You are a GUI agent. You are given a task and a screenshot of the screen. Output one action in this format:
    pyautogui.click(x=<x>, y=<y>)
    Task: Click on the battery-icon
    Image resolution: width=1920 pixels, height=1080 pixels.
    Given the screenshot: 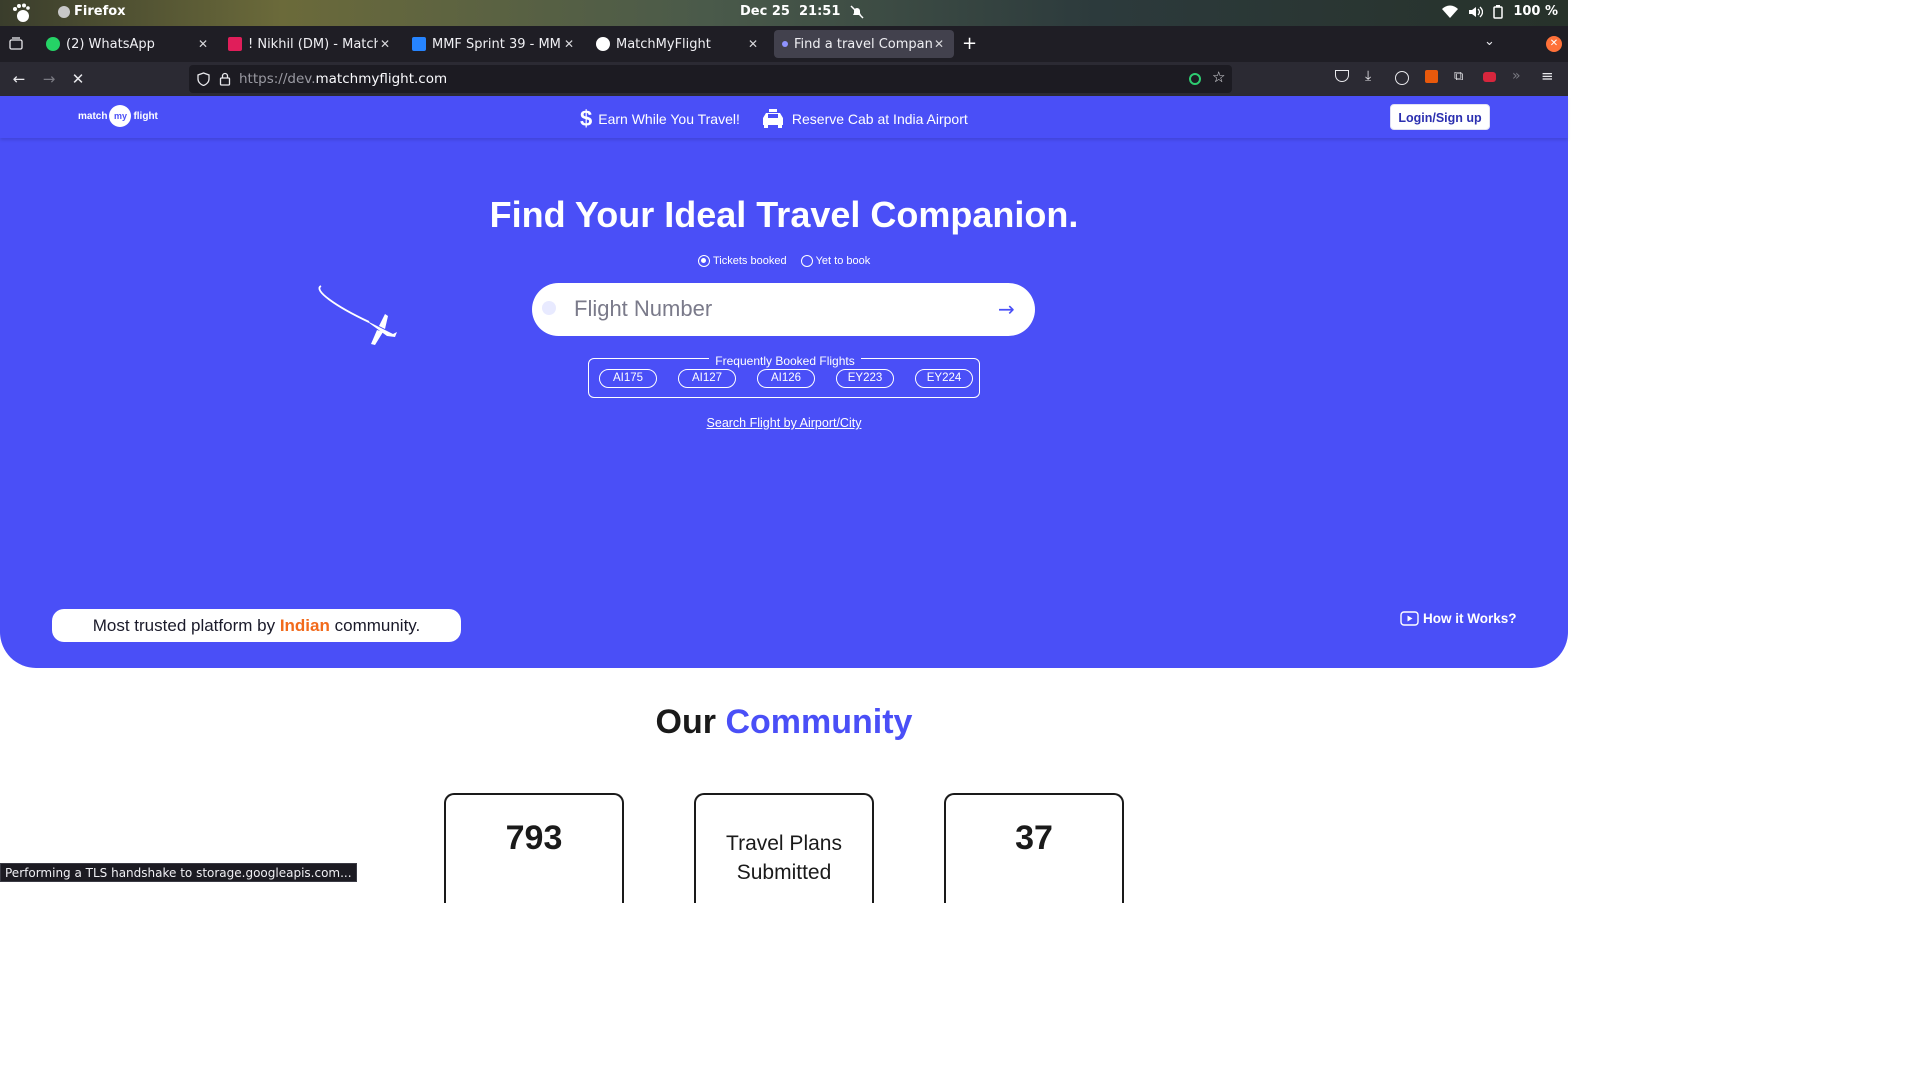 What is the action you would take?
    pyautogui.click(x=1498, y=11)
    